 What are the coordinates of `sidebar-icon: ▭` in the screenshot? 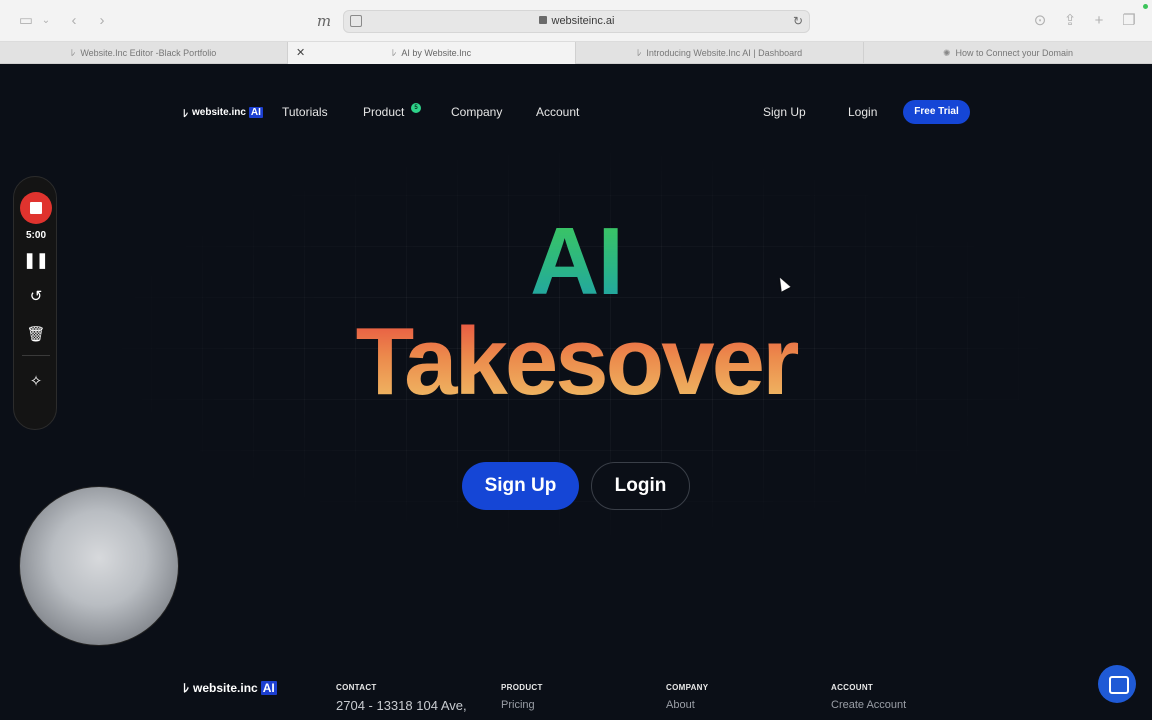 It's located at (26, 21).